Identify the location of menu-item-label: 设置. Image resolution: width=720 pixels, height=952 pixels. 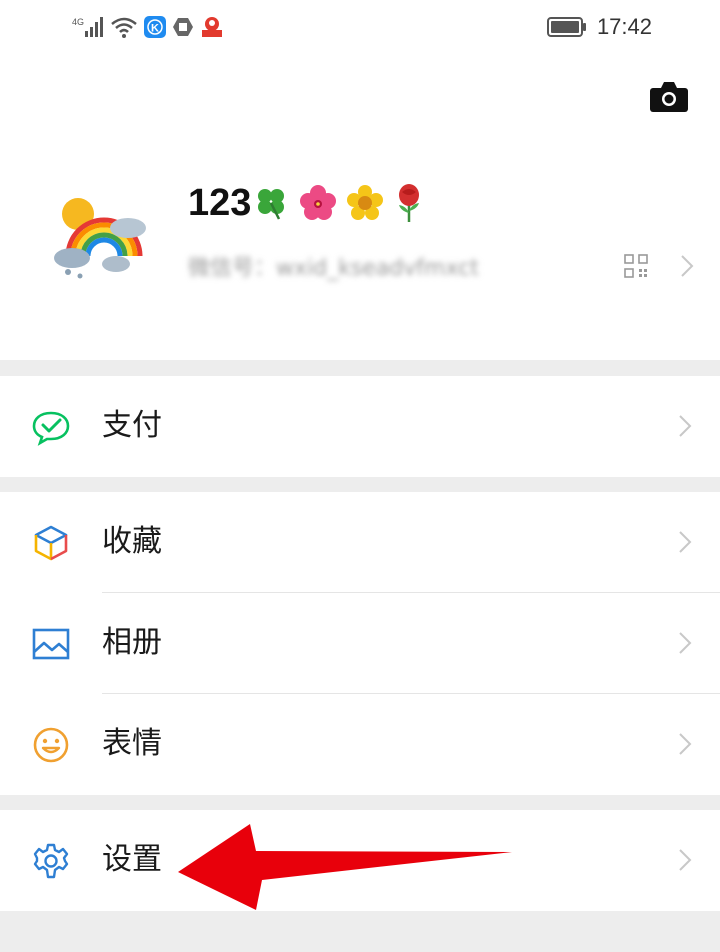
(132, 859).